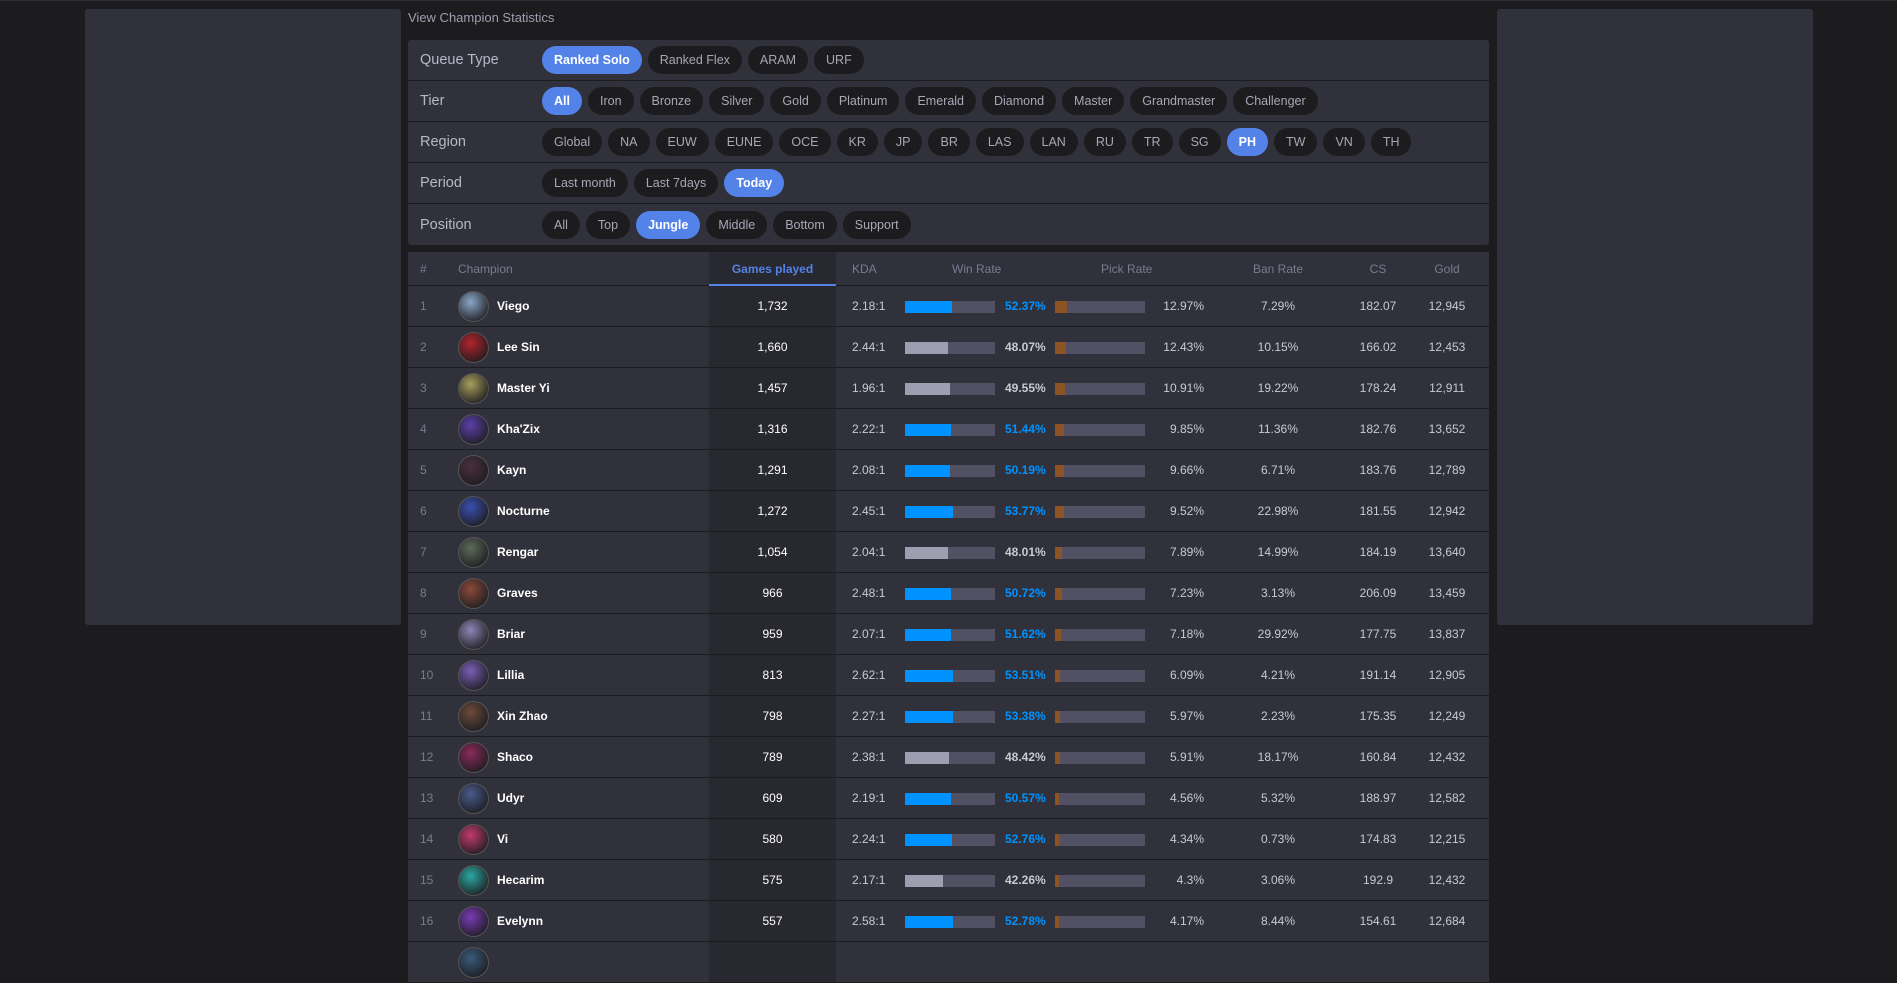 The height and width of the screenshot is (983, 1897). Describe the element at coordinates (744, 142) in the screenshot. I see `filter-chip-region-eune: EUNE` at that location.